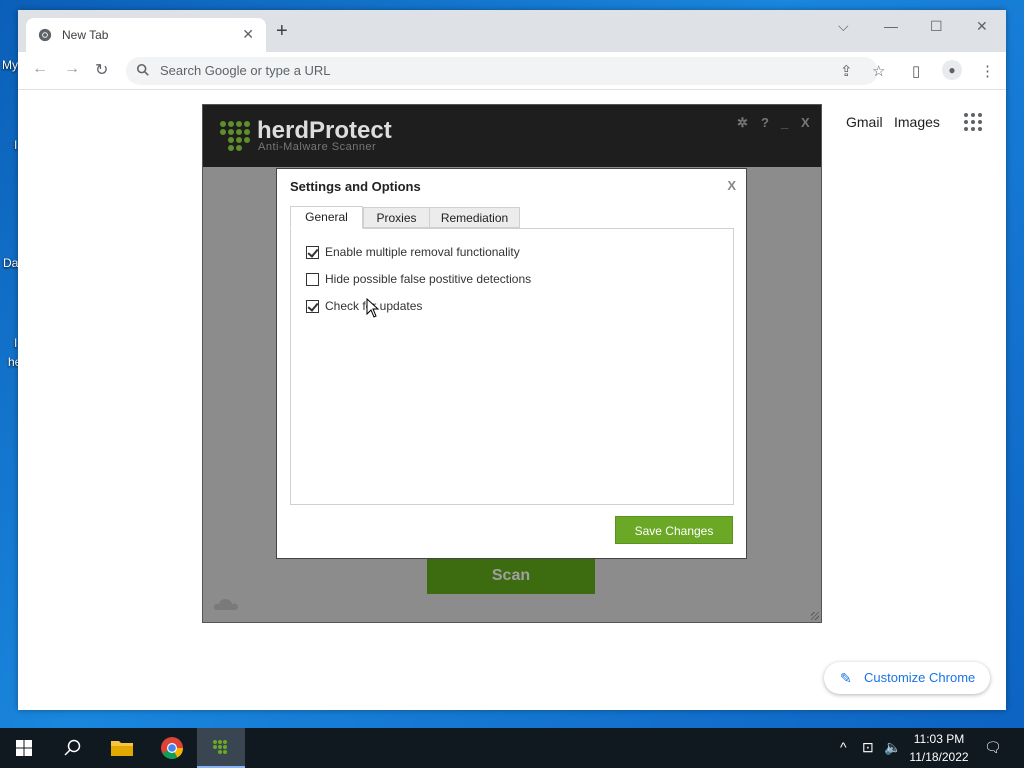 The width and height of the screenshot is (1024, 768). Describe the element at coordinates (10, 65) in the screenshot. I see `desktop-icon-label: My` at that location.